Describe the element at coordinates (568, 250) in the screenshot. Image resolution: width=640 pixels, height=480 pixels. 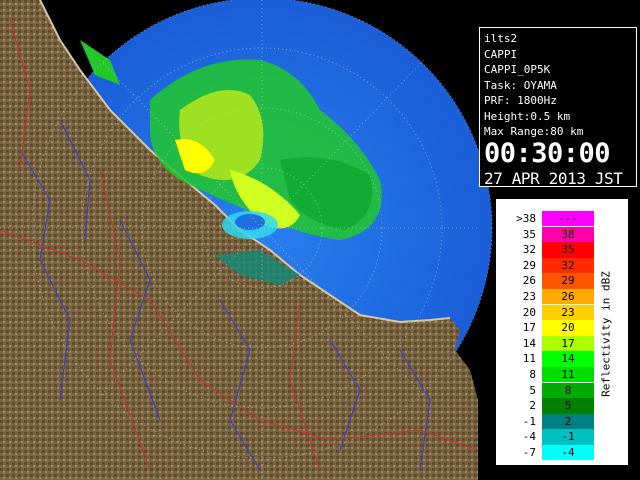
I see `legend-color-swatch: 35` at that location.